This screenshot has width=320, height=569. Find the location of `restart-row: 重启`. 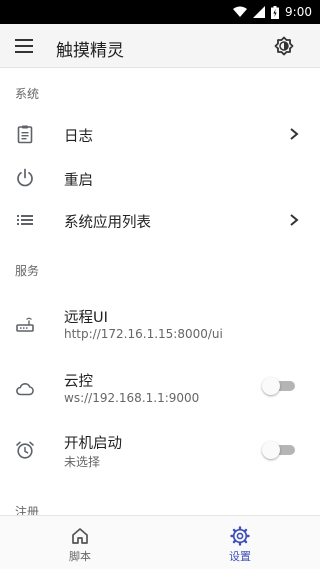

restart-row: 重启 is located at coordinates (160, 178).